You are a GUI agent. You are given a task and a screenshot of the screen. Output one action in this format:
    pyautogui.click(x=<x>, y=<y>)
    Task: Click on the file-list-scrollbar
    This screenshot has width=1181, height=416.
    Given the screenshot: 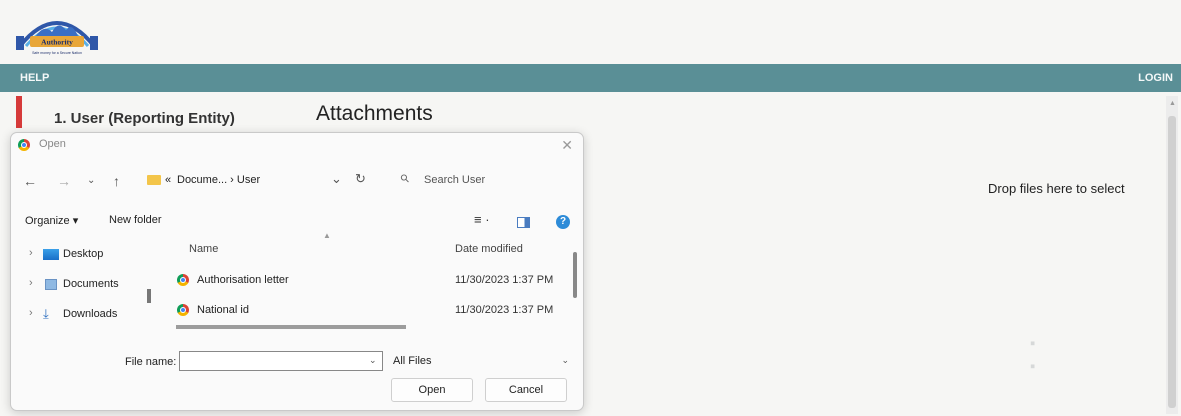 What is the action you would take?
    pyautogui.click(x=575, y=275)
    